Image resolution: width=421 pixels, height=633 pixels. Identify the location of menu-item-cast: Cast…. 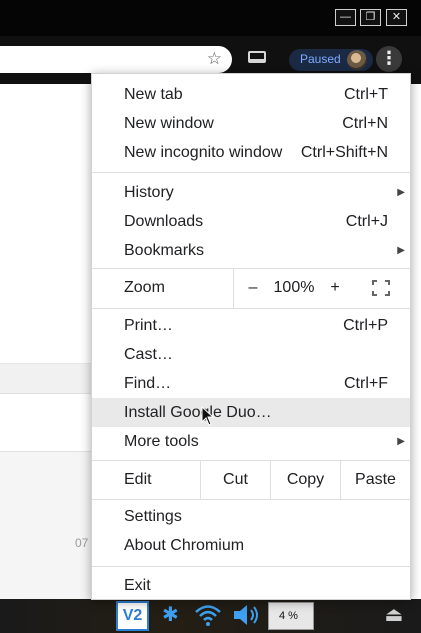
(251, 354).